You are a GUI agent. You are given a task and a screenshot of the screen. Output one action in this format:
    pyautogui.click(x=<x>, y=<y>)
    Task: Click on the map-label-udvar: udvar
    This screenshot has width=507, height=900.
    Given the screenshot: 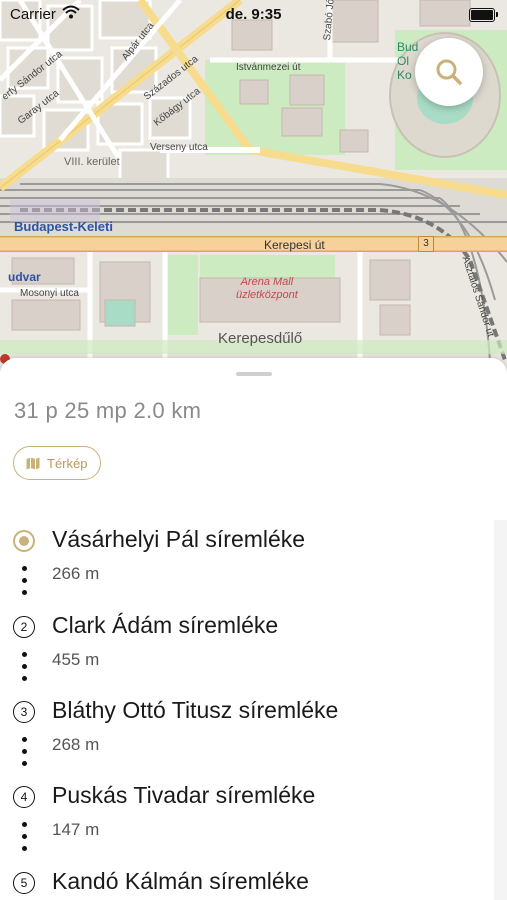 What is the action you would take?
    pyautogui.click(x=24, y=277)
    